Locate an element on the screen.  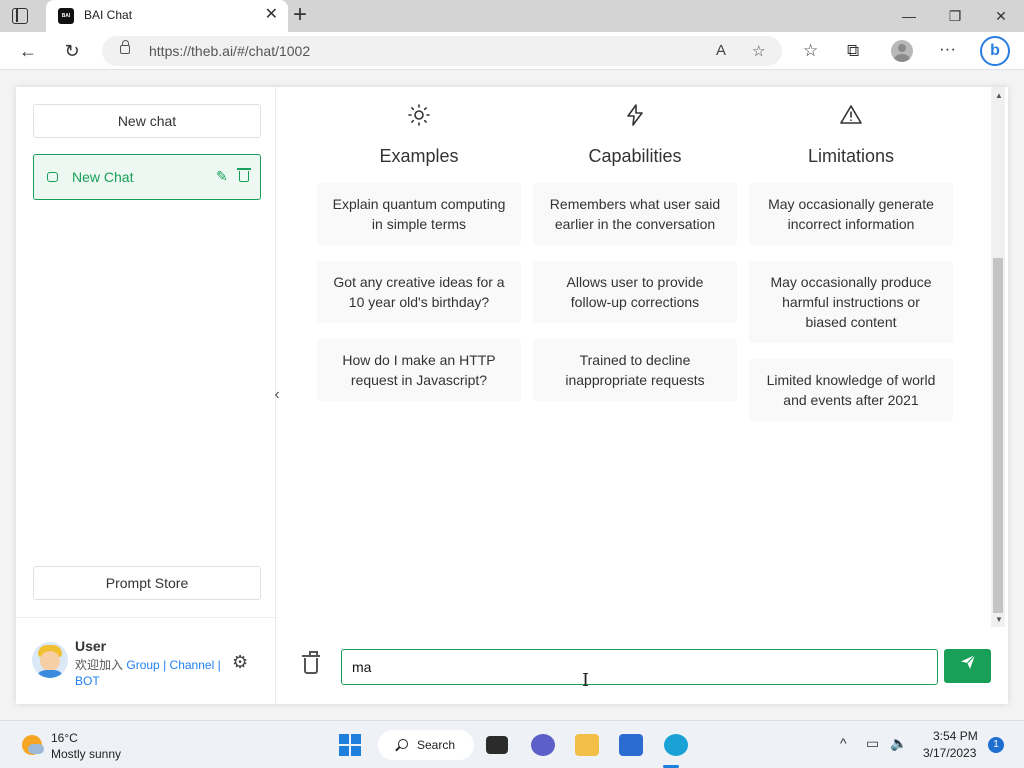
new-tab-icon: + is located at coordinates (300, 15).